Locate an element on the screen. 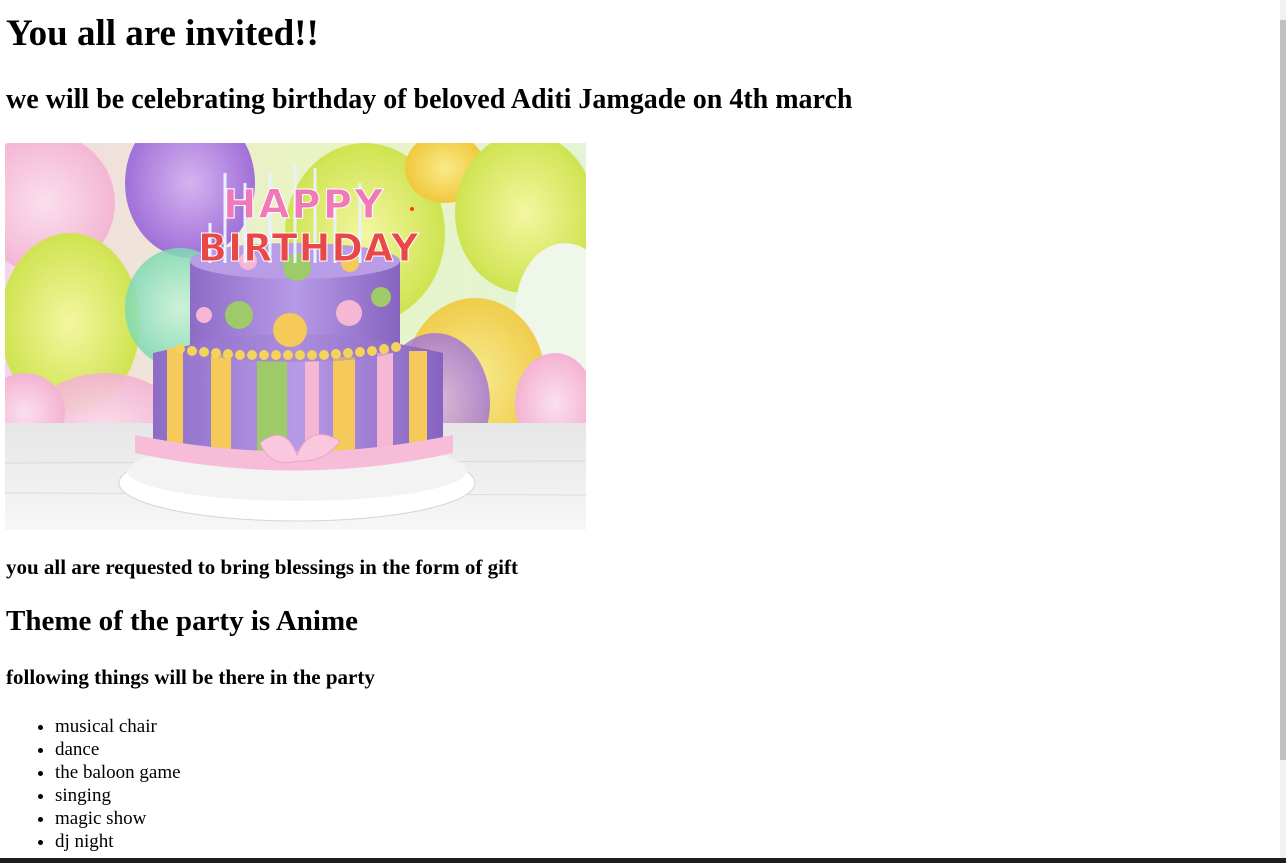 Image resolution: width=1286 pixels, height=863 pixels. party-theme-heading: Theme of the party is Anime is located at coordinates (182, 621).